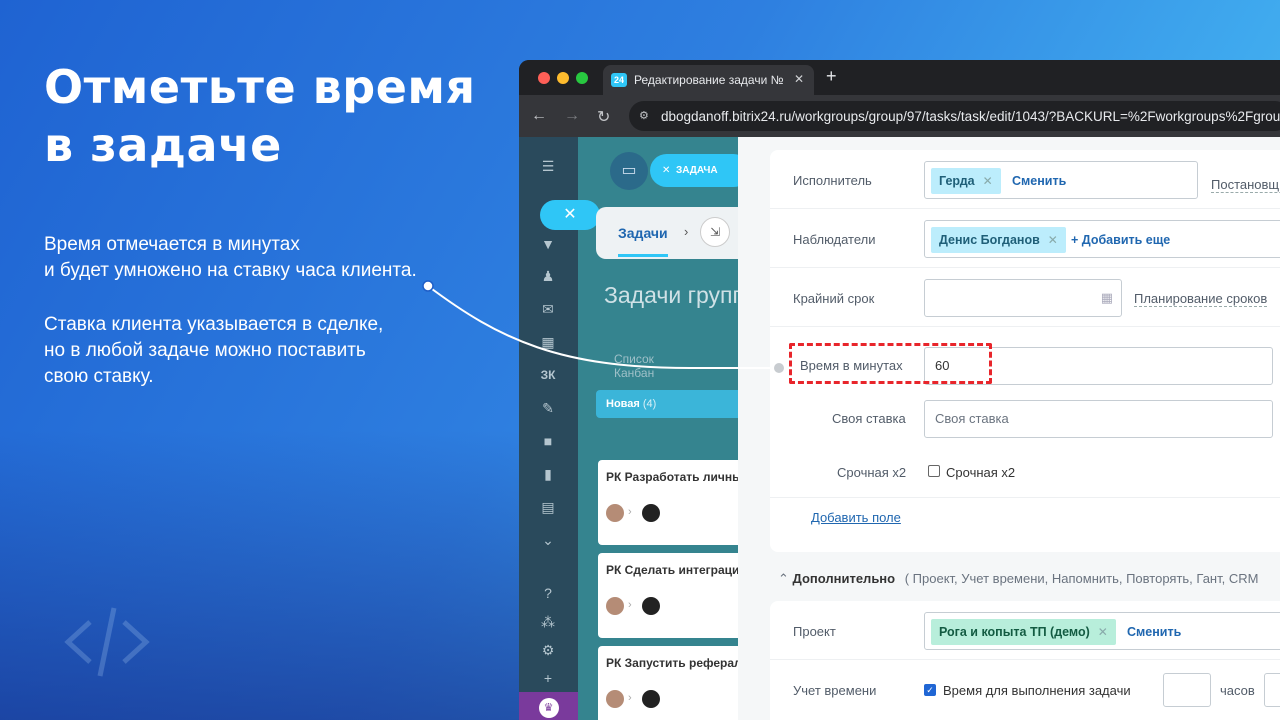 The height and width of the screenshot is (720, 1280). What do you see at coordinates (99, 376) in the screenshot?
I see `paragraph-line: свою ставку.` at bounding box center [99, 376].